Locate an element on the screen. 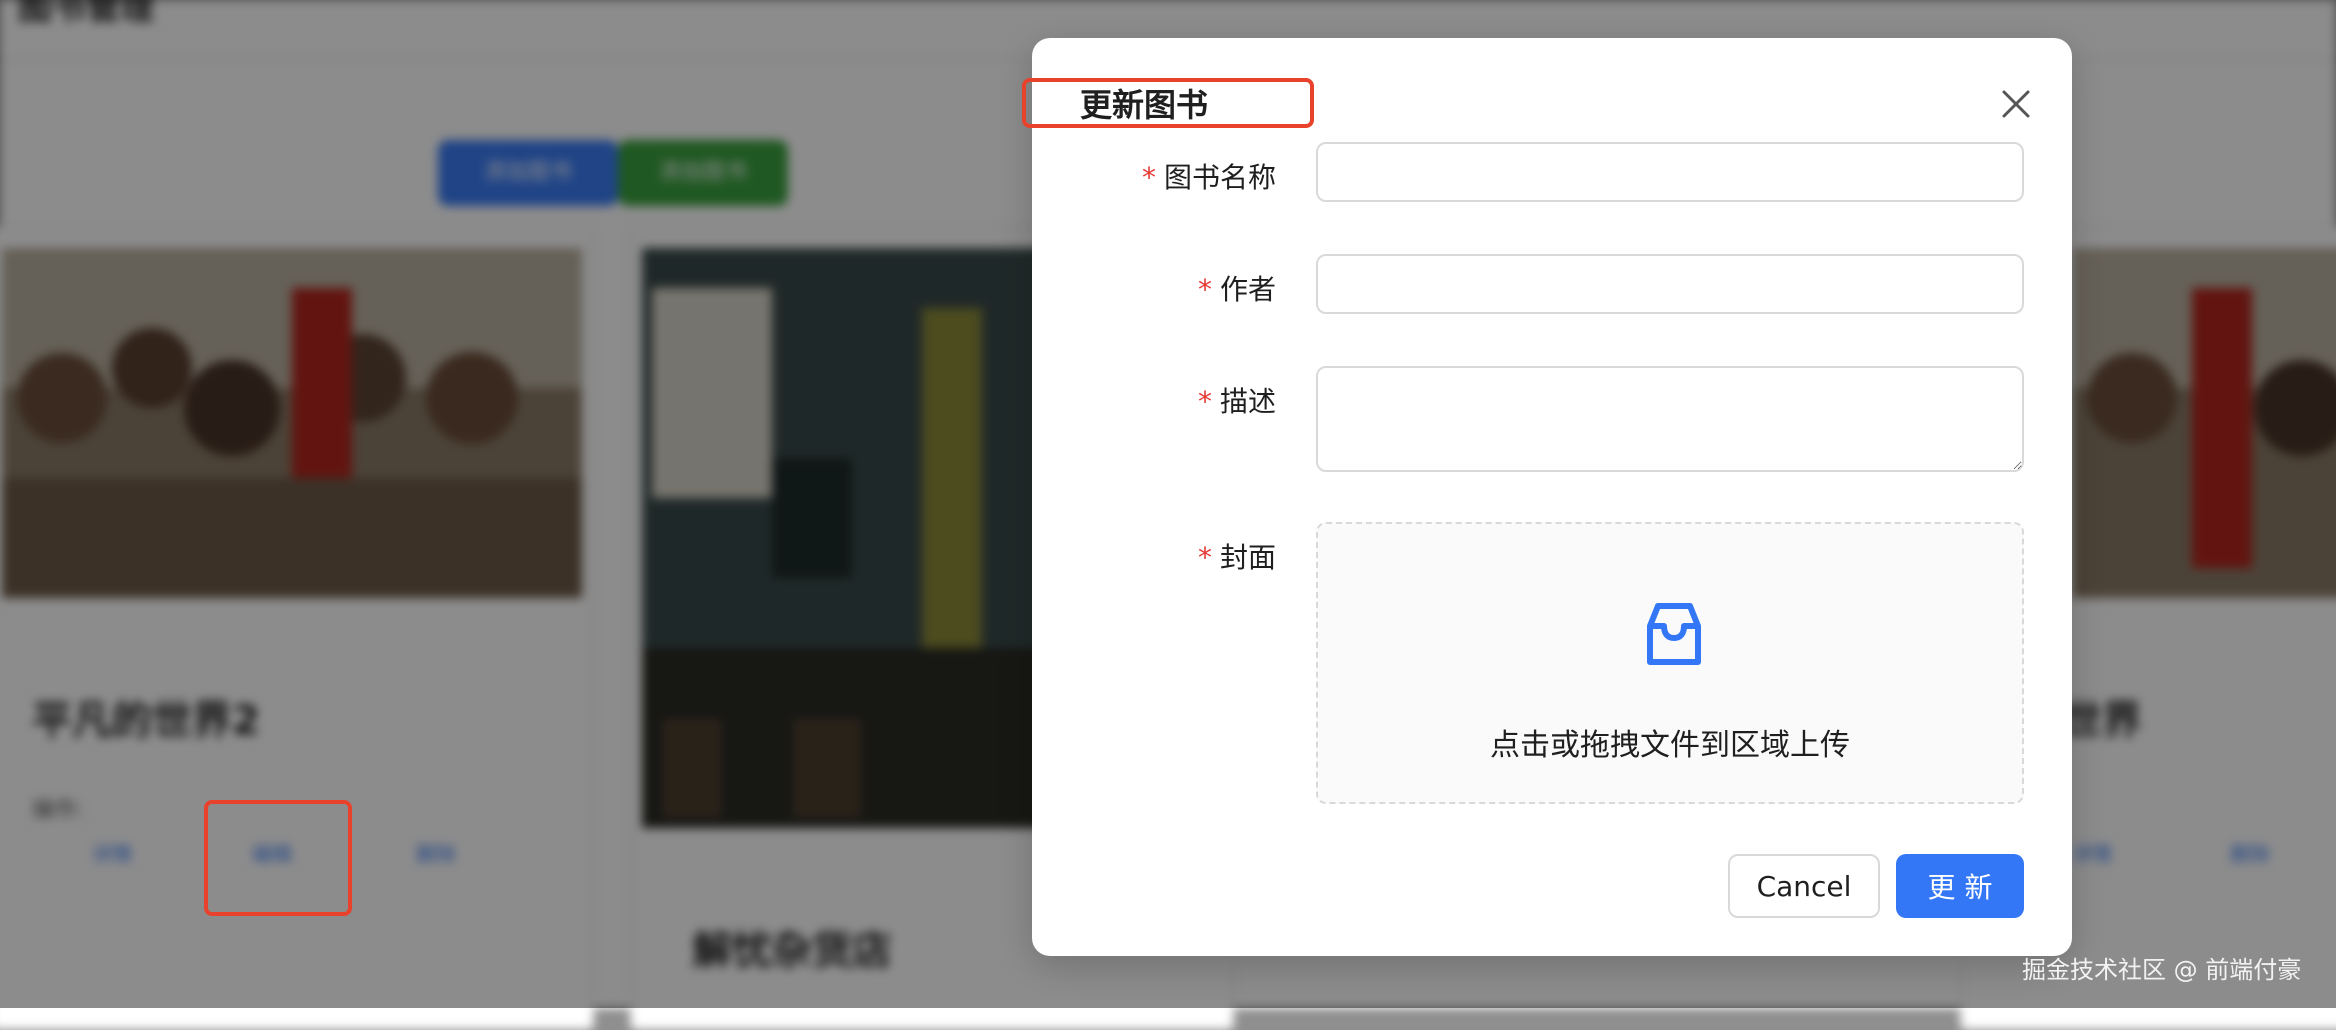  close-button is located at coordinates (2016, 104).